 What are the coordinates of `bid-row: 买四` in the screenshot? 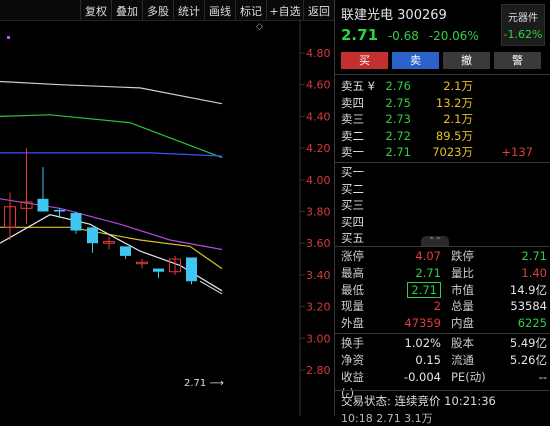 It's located at (441, 222).